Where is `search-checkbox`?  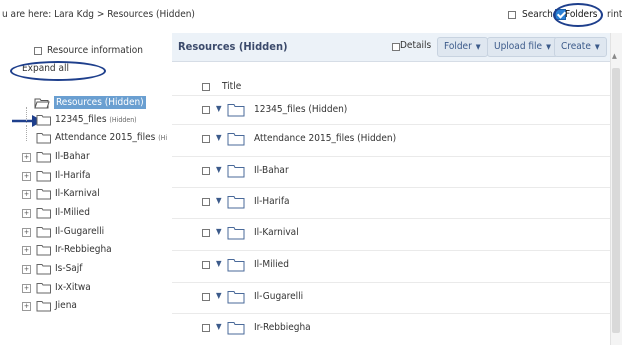
search-checkbox is located at coordinates (512, 15).